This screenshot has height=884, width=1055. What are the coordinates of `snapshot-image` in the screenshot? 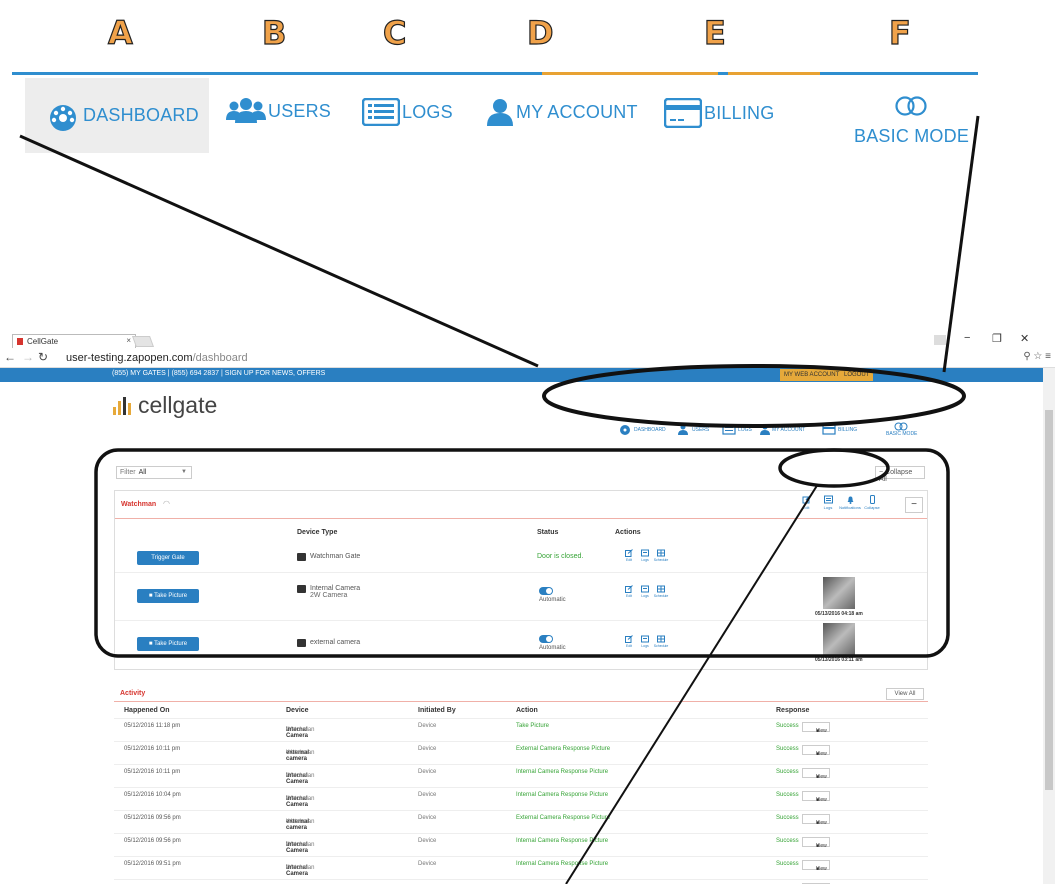 It's located at (838, 593).